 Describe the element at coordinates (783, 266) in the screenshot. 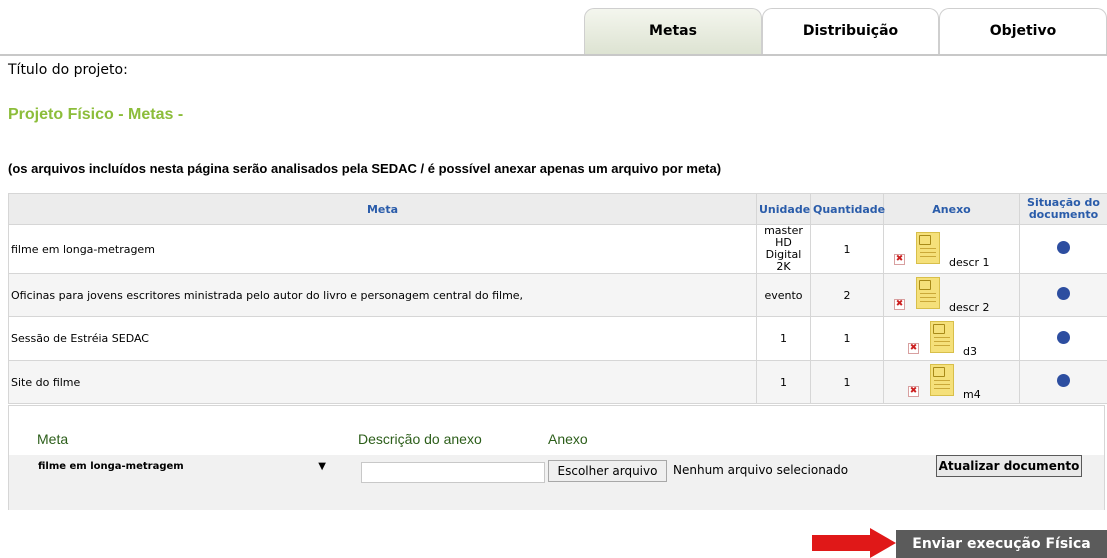

I see `unidade-line: 2K` at that location.